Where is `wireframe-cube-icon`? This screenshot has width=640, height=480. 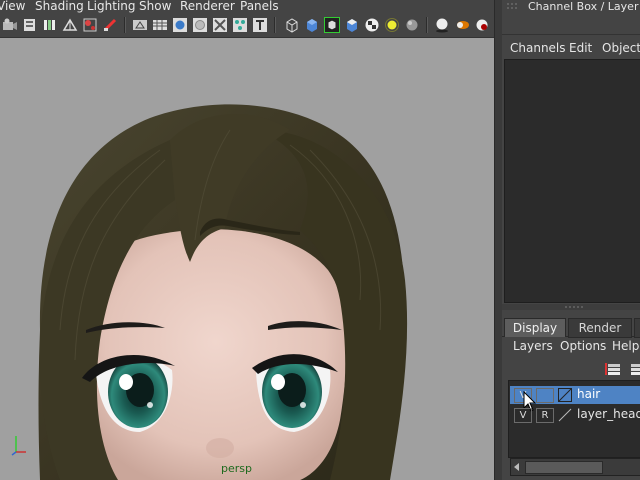 wireframe-cube-icon is located at coordinates (292, 25).